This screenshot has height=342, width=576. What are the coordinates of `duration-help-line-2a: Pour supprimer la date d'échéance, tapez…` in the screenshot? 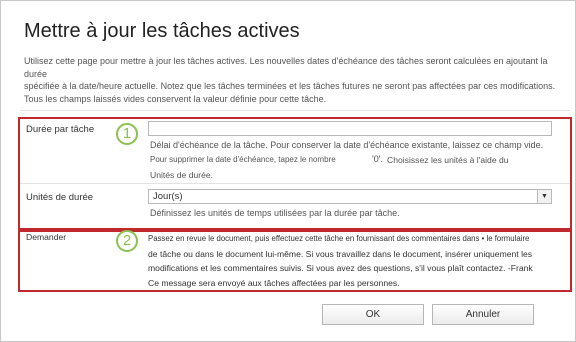 It's located at (243, 159).